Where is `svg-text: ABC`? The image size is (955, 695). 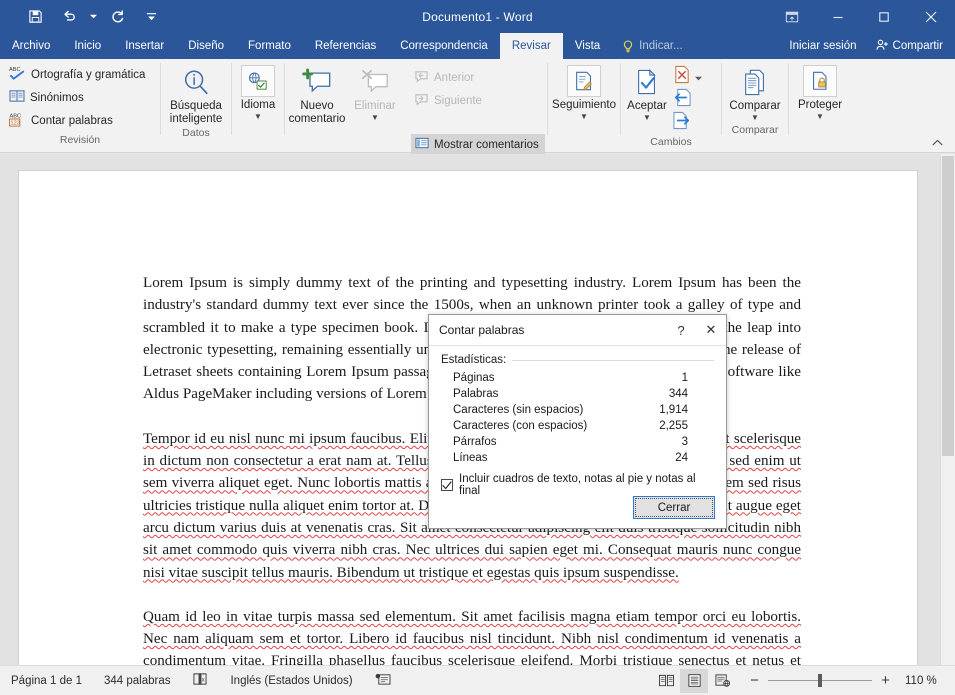 svg-text: ABC is located at coordinates (15, 70).